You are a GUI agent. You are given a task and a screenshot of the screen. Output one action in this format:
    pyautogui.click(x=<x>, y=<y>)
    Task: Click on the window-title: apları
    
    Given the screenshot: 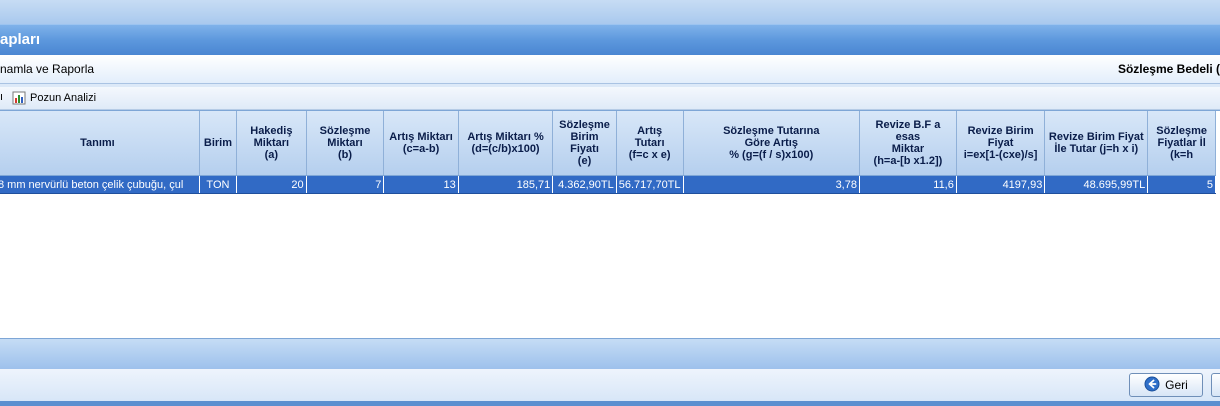 What is the action you would take?
    pyautogui.click(x=20, y=39)
    